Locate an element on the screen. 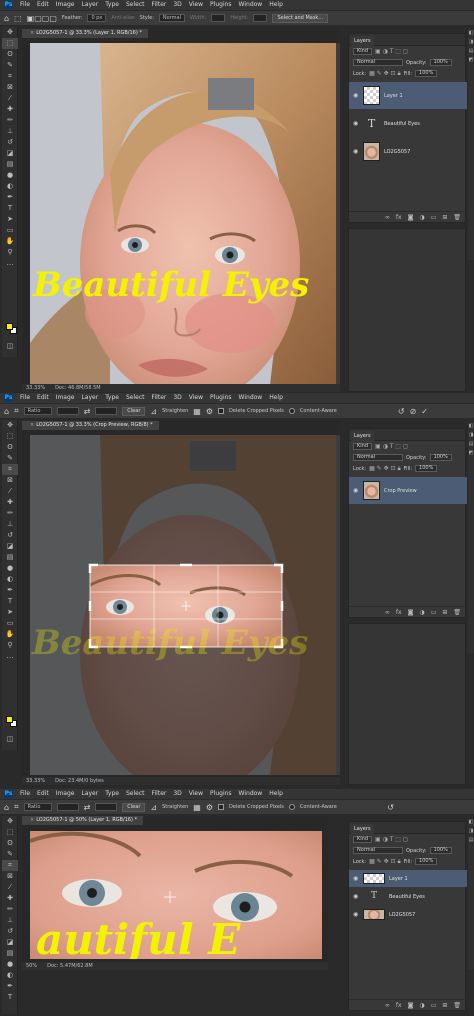 This screenshot has height=1016, width=474. link-layers-icon: ∞ is located at coordinates (387, 1005).